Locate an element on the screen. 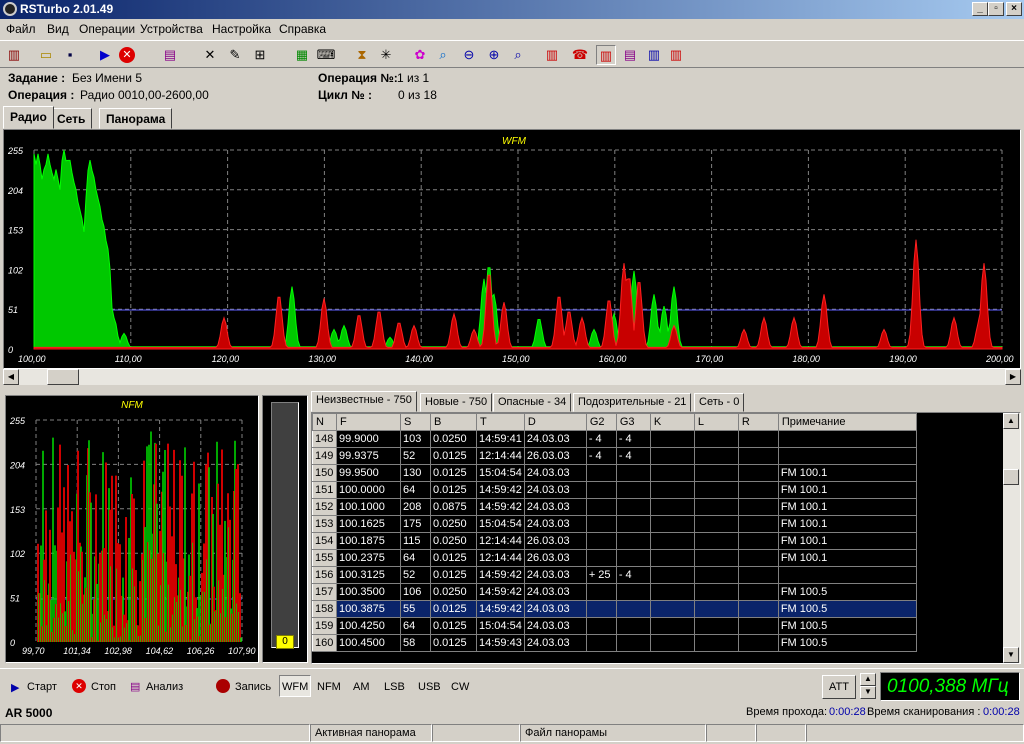 This screenshot has height=744, width=1024. zoom-out-icon: ⊖ is located at coordinates (469, 55).